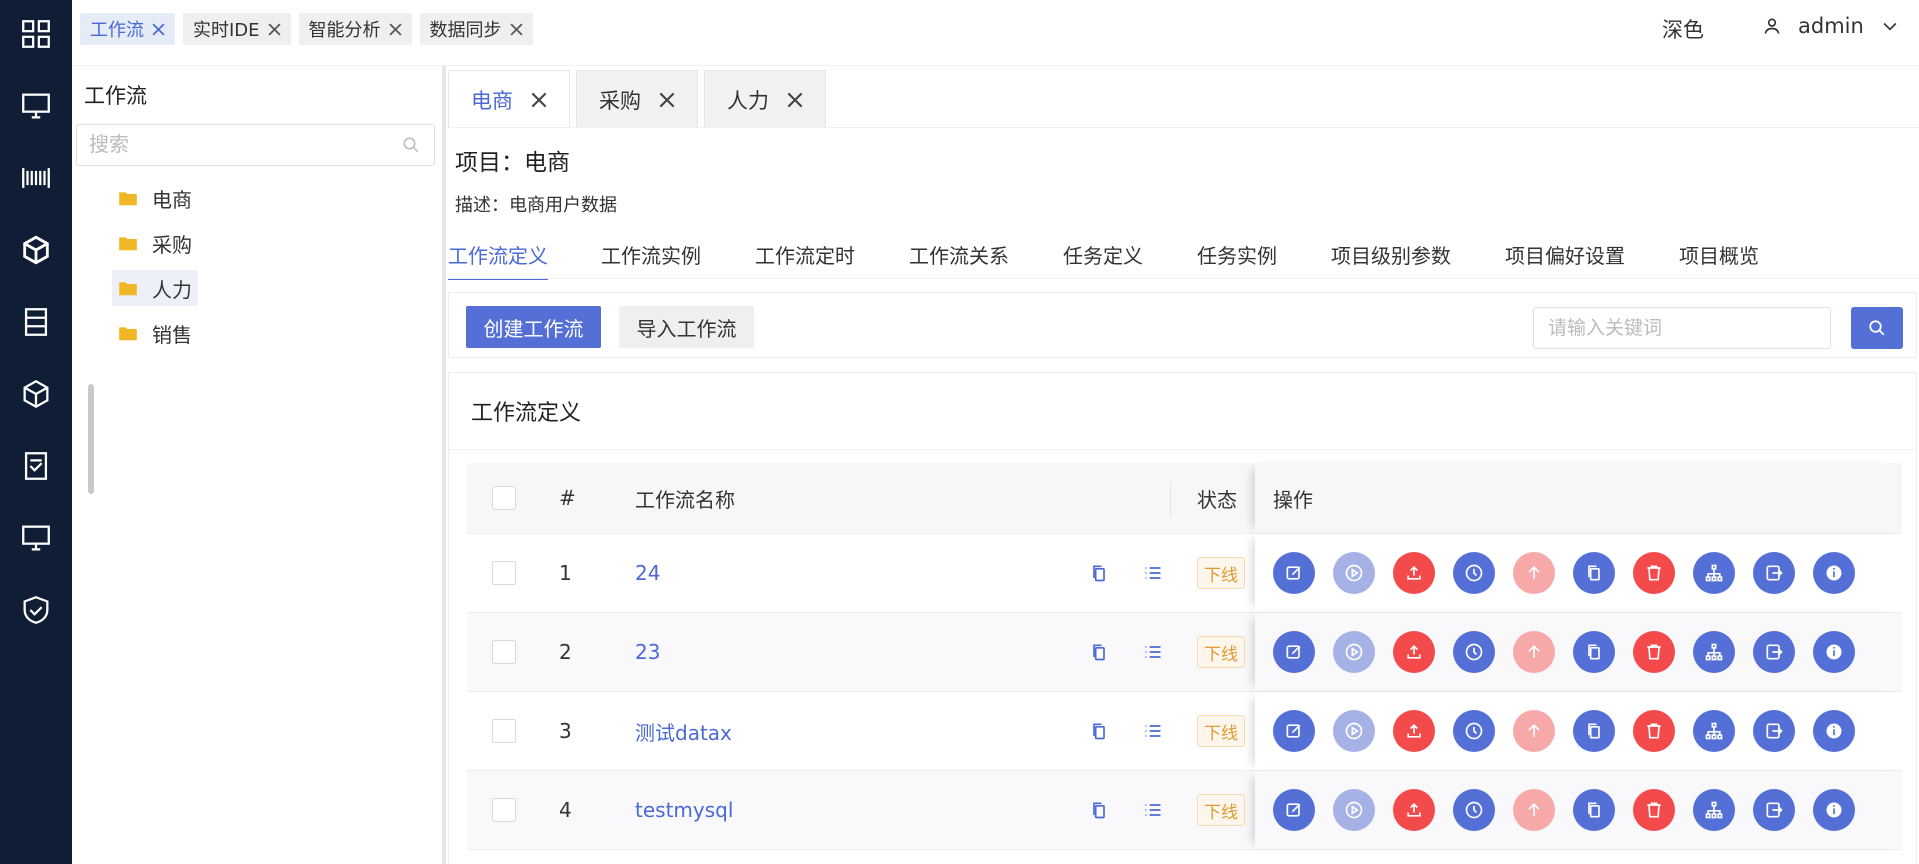 This screenshot has width=1919, height=864. What do you see at coordinates (684, 810) in the screenshot?
I see `workflow-name-link: testmysql` at bounding box center [684, 810].